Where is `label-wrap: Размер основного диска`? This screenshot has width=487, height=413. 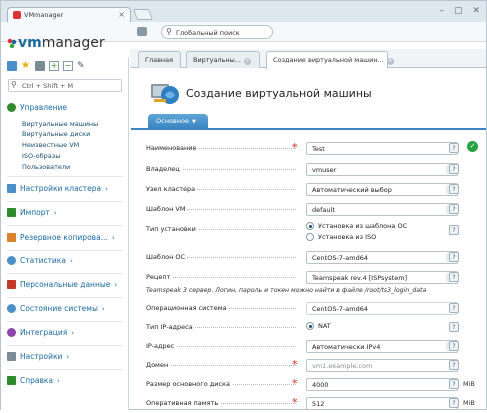 label-wrap: Размер основного диска is located at coordinates (221, 385).